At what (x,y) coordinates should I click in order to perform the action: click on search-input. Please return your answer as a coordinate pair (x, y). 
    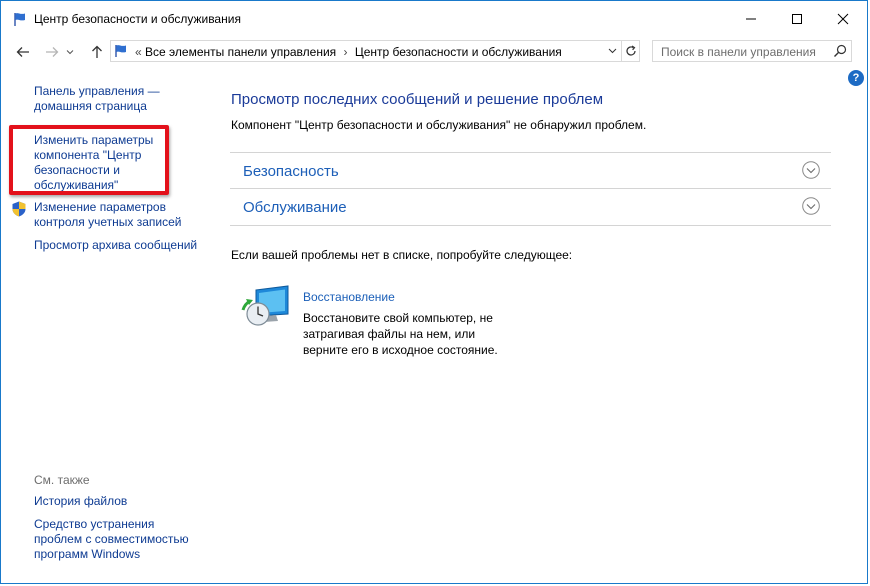
    Looking at the image, I should click on (745, 52).